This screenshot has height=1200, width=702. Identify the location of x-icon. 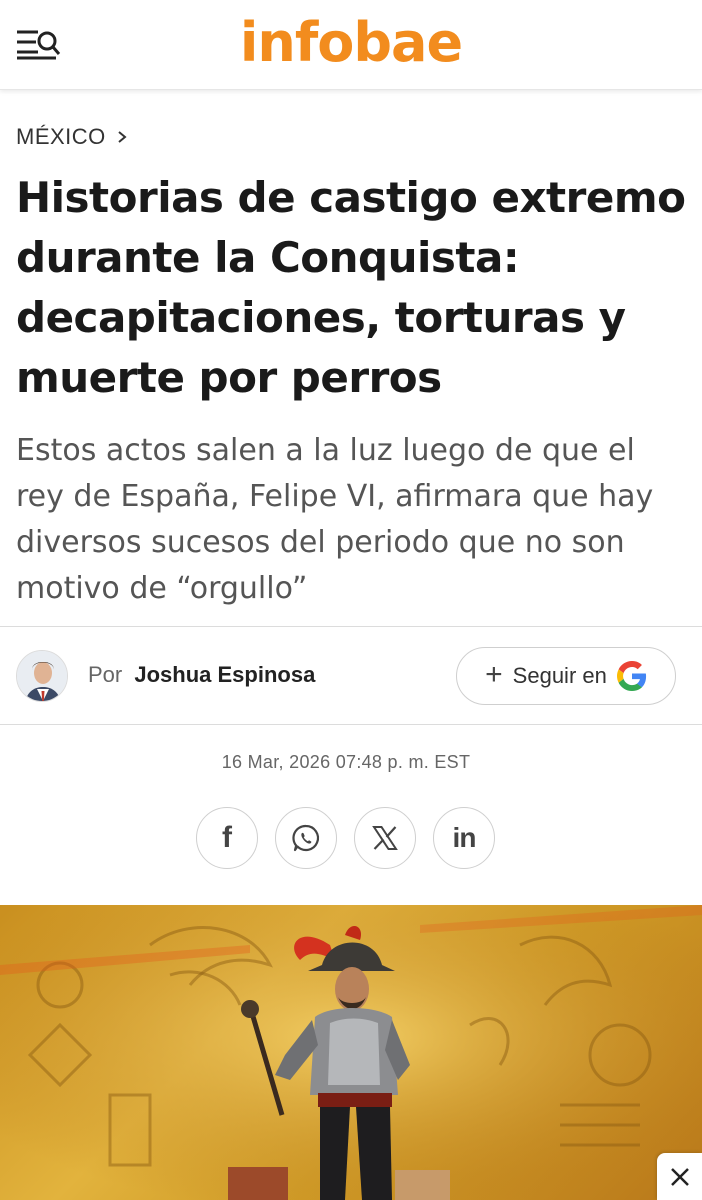
(385, 838).